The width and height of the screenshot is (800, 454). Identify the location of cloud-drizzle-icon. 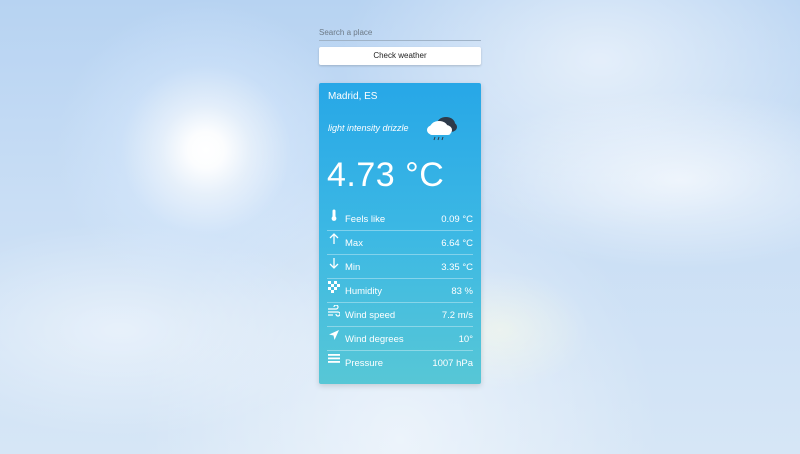
(442, 129).